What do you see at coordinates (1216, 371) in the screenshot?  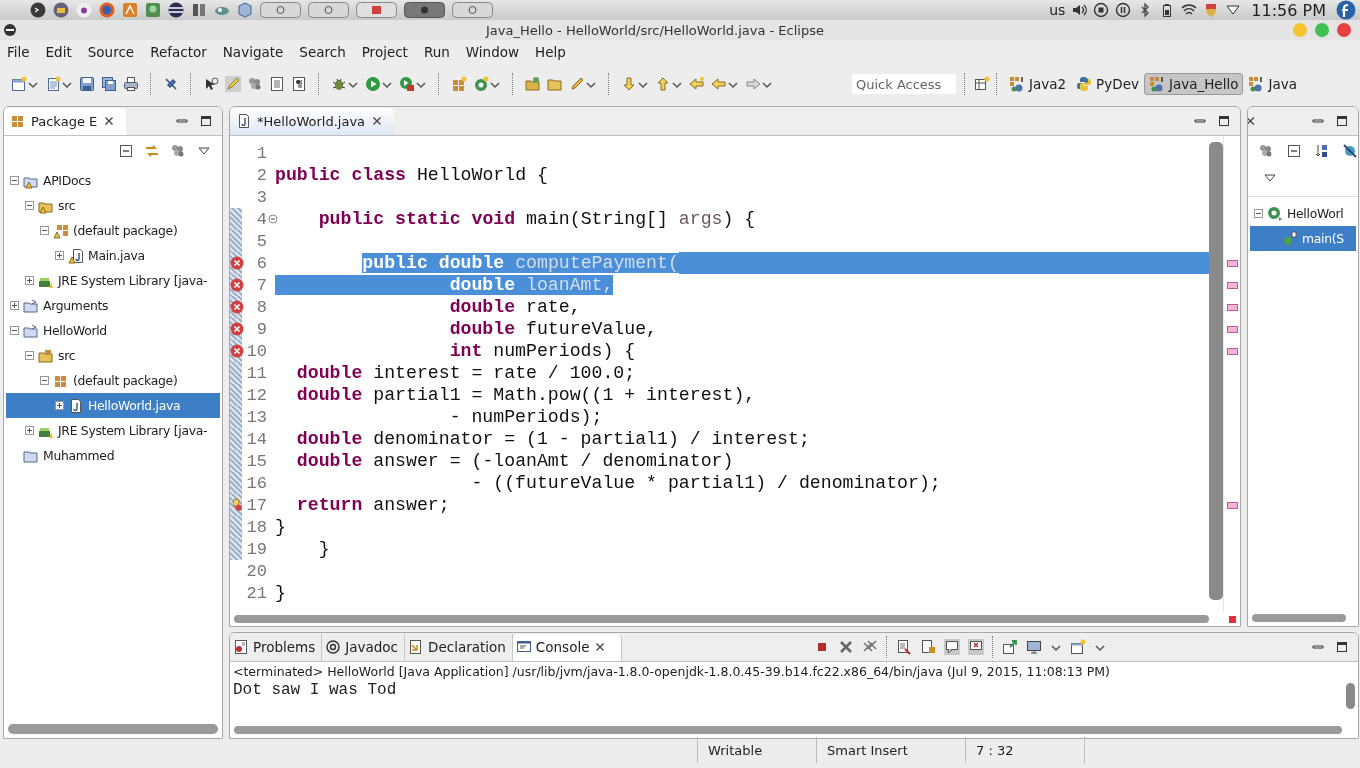 I see `vertical-scrollbar` at bounding box center [1216, 371].